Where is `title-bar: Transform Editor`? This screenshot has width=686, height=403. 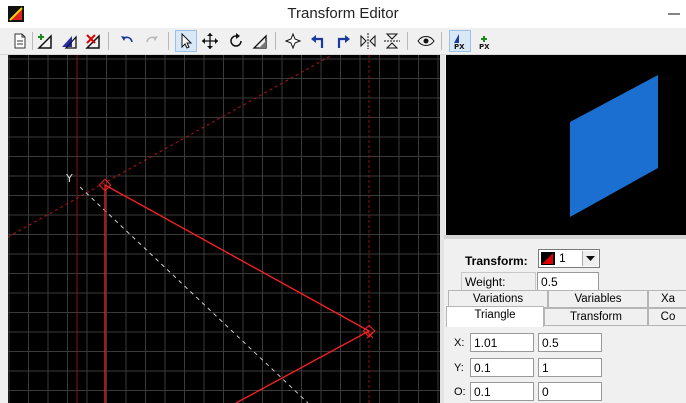
title-bar: Transform Editor is located at coordinates (343, 14).